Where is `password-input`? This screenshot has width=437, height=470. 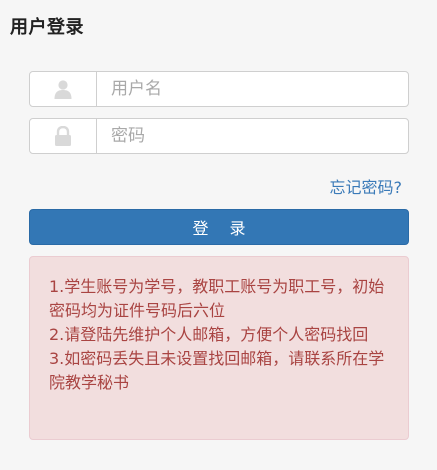
password-input is located at coordinates (252, 136).